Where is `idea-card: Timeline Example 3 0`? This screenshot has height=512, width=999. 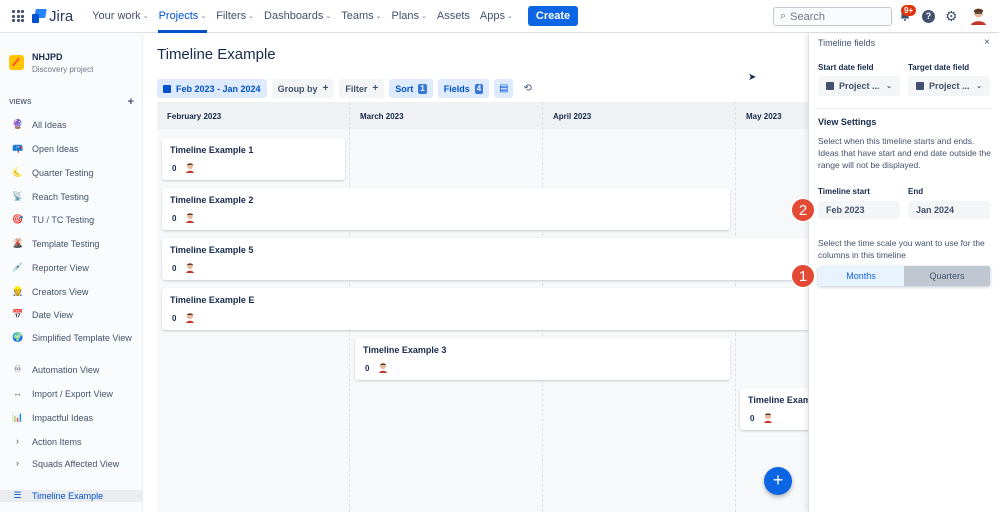
idea-card: Timeline Example 3 0 is located at coordinates (542, 359).